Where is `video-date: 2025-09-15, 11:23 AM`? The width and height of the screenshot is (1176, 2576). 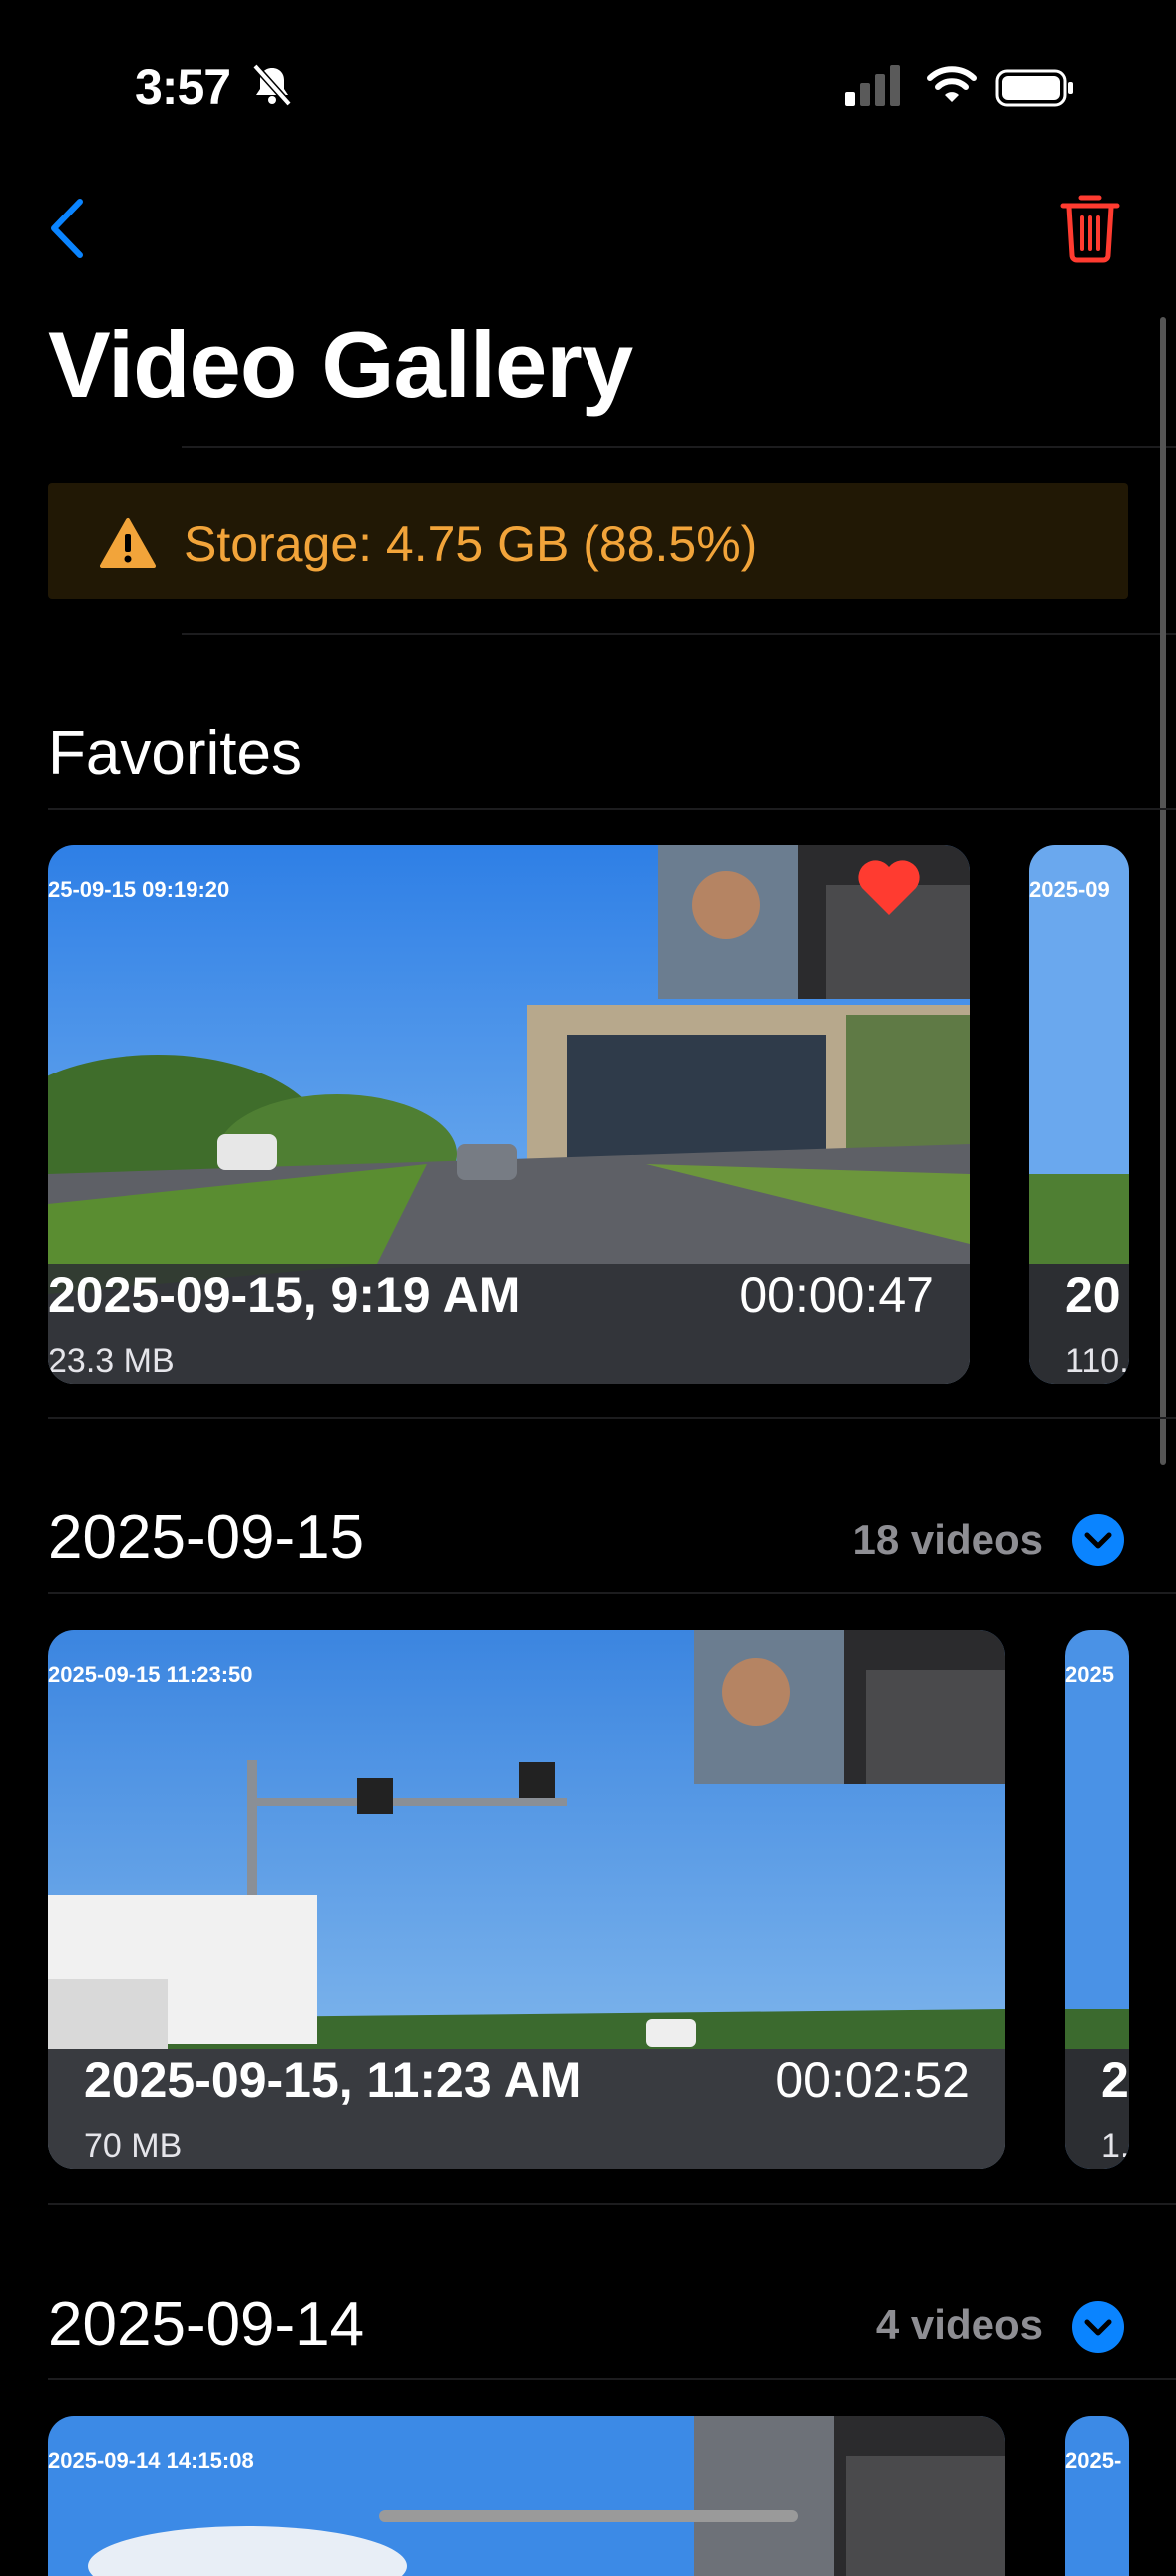 video-date: 2025-09-15, 11:23 AM is located at coordinates (333, 2080).